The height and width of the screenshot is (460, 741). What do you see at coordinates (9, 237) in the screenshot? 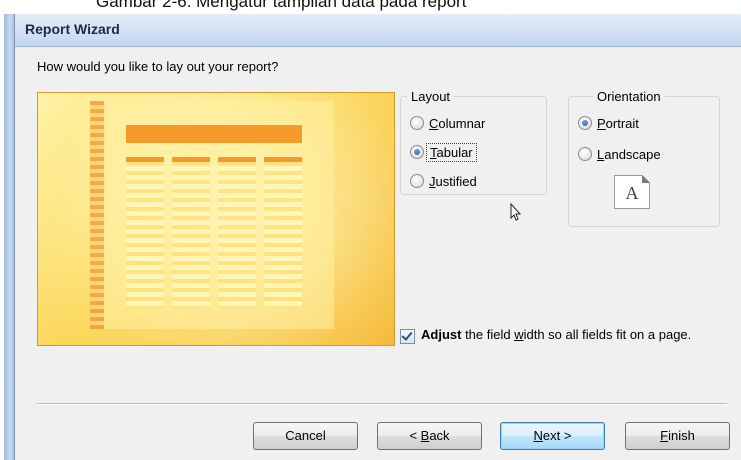
I see `window-frame-left` at bounding box center [9, 237].